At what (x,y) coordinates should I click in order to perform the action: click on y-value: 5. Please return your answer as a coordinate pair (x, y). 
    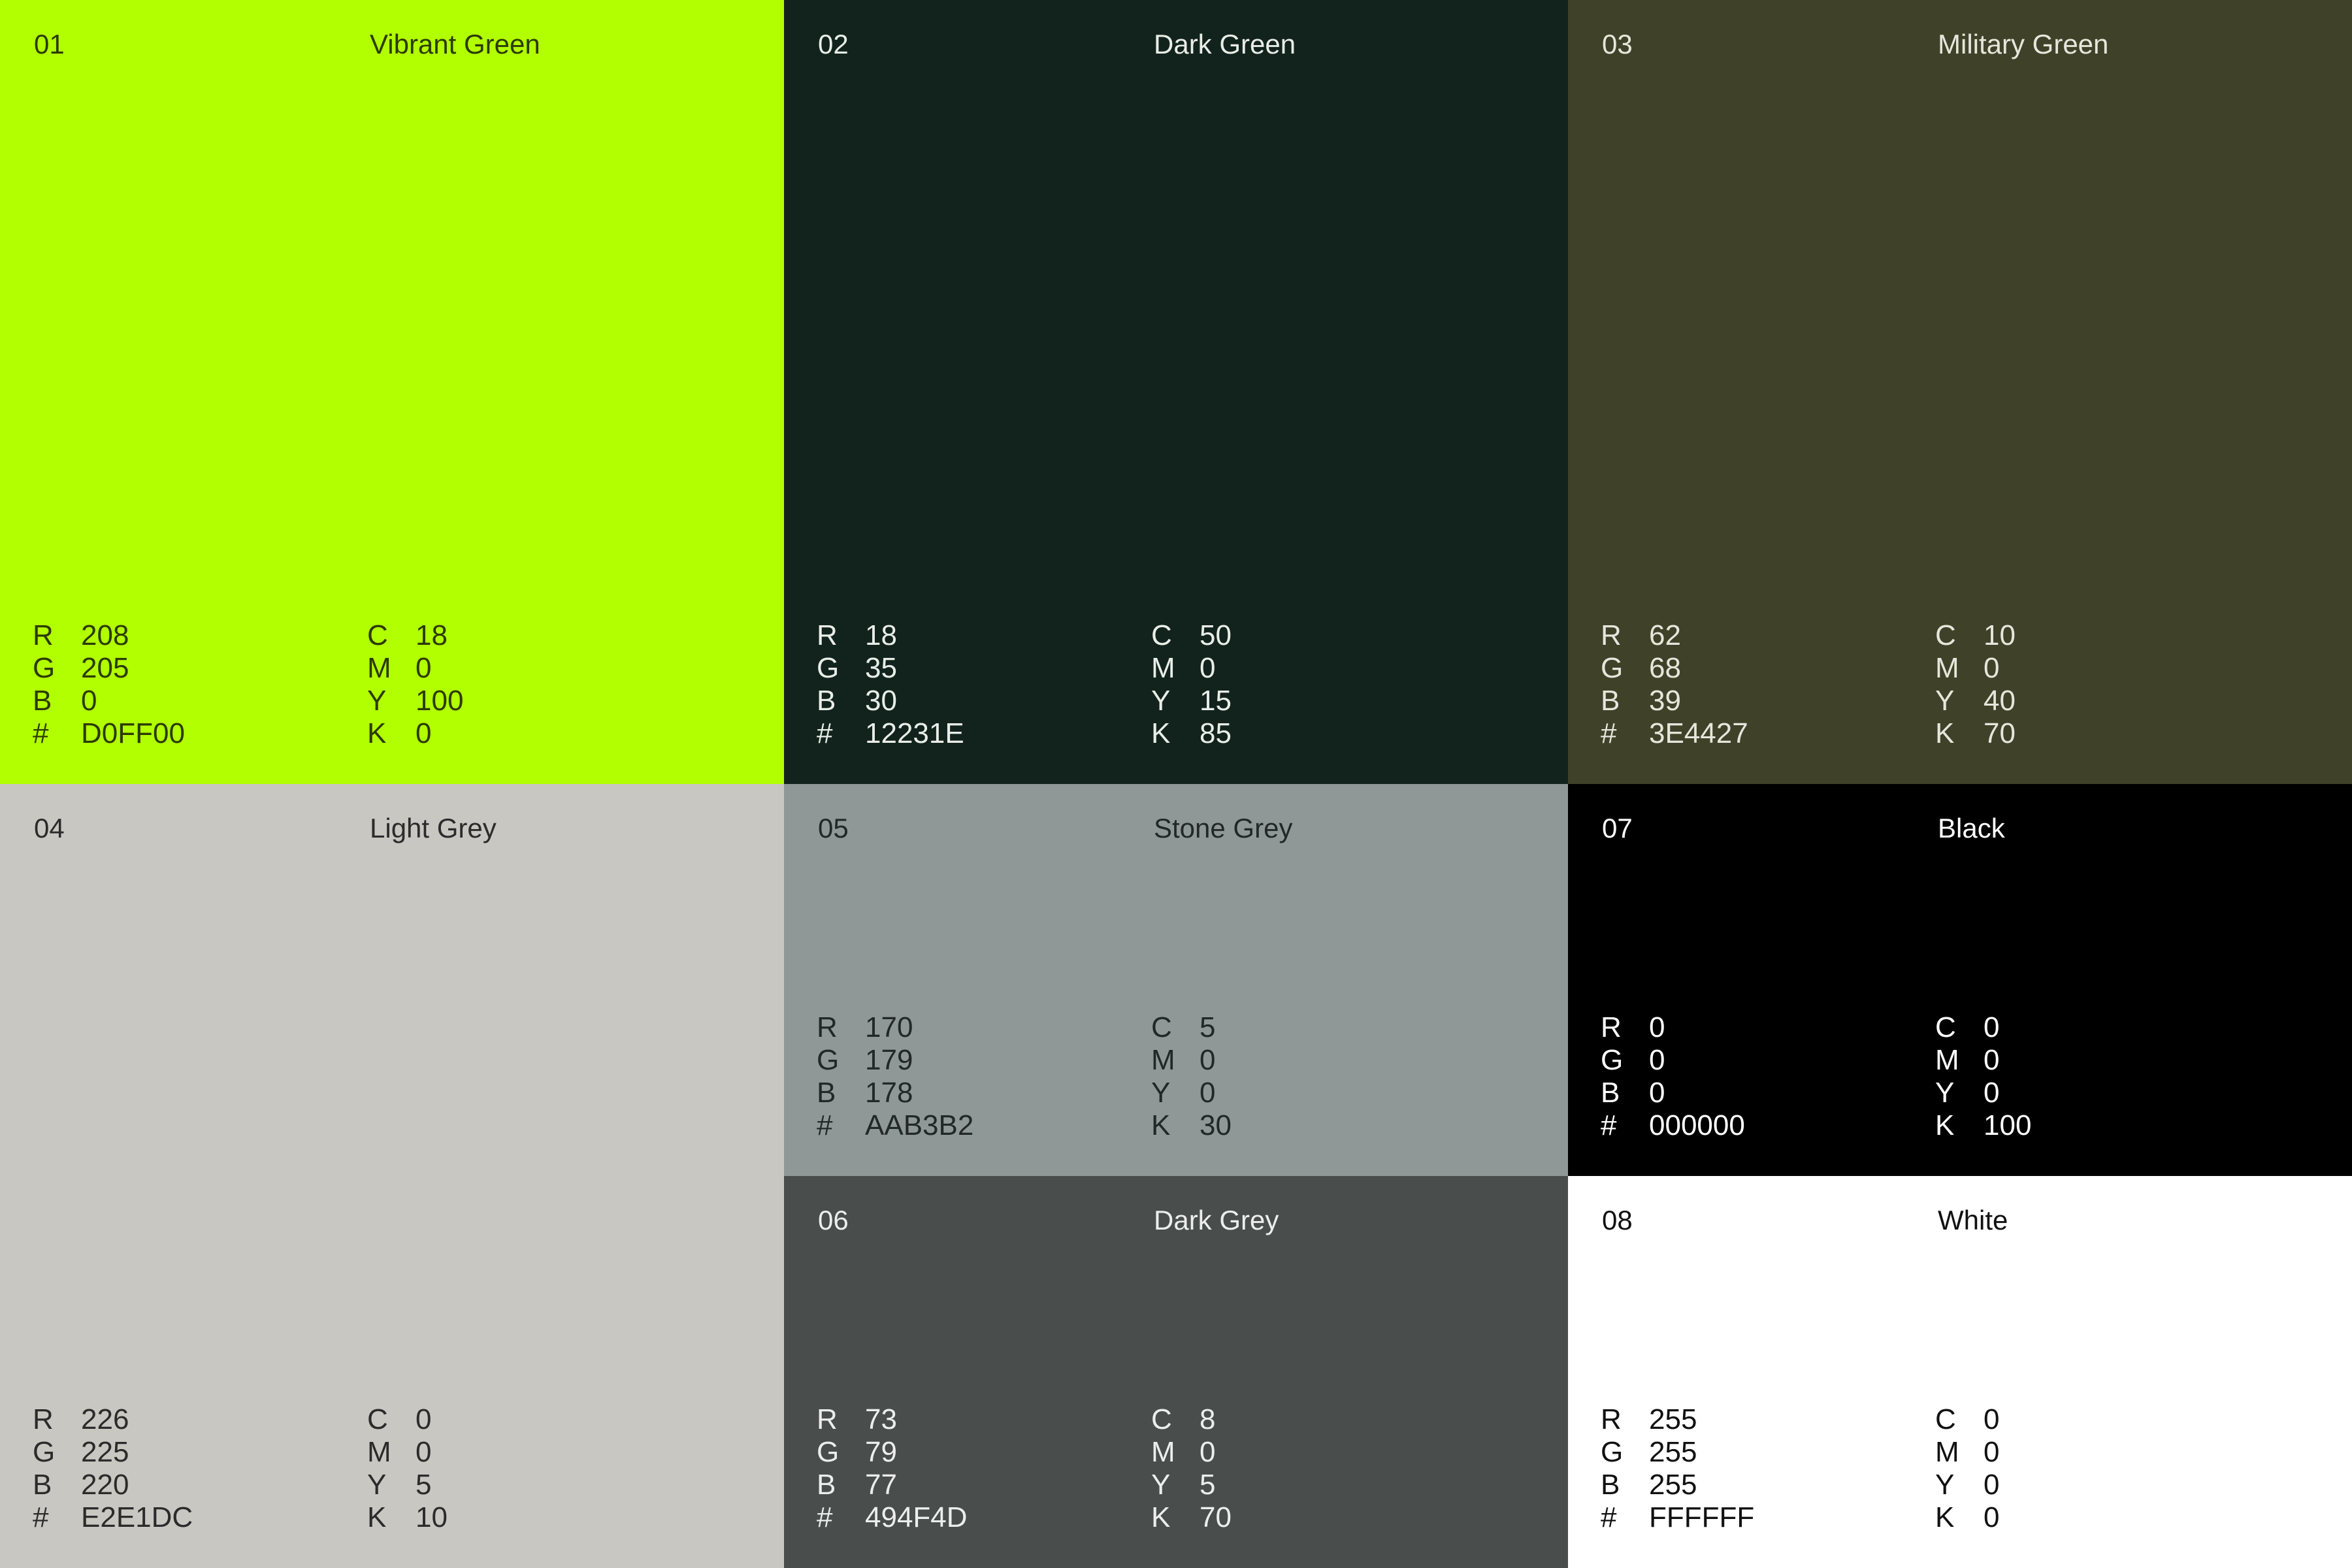
    Looking at the image, I should click on (1208, 1485).